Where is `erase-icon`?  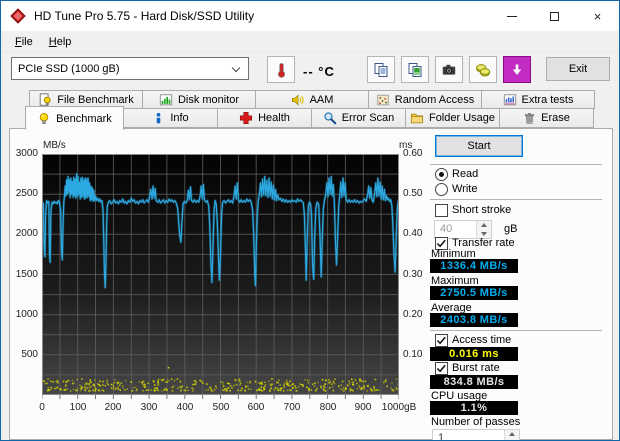 erase-icon is located at coordinates (530, 118).